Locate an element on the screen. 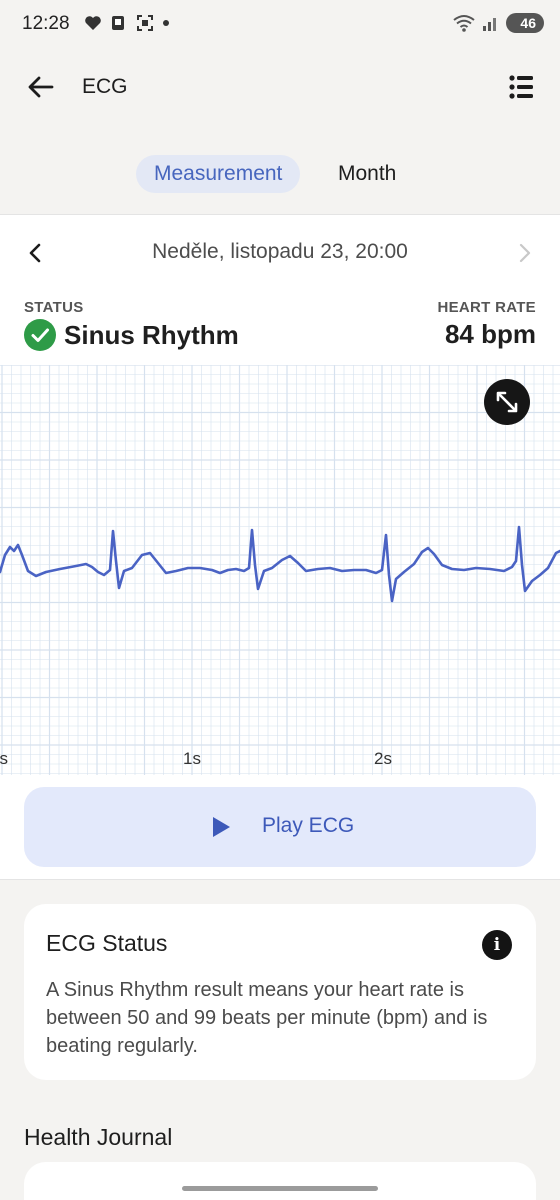  health-journal-title: Health Journal is located at coordinates (98, 1137).